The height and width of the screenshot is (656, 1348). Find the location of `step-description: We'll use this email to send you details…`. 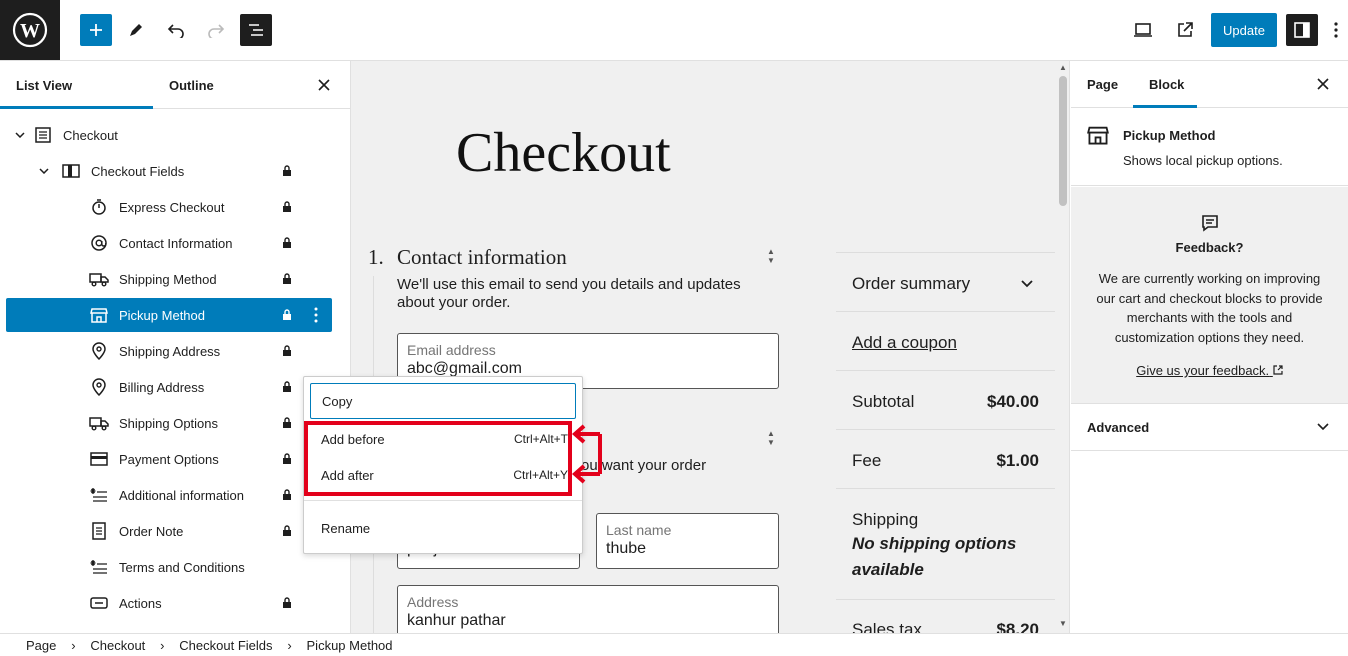

step-description: We'll use this email to send you details… is located at coordinates (587, 294).